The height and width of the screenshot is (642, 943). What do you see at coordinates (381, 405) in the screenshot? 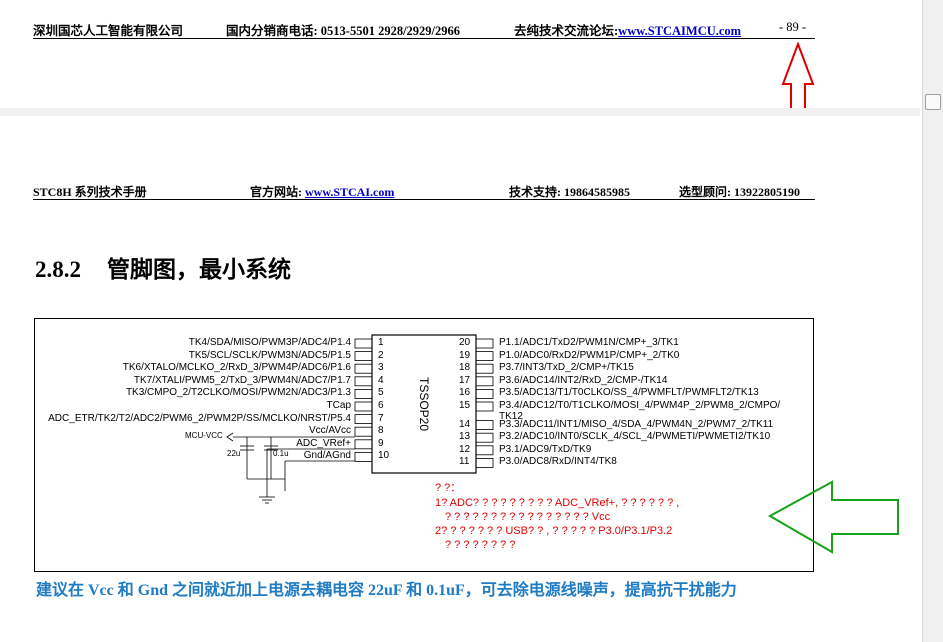
I see `left-pin-number: 6` at bounding box center [381, 405].